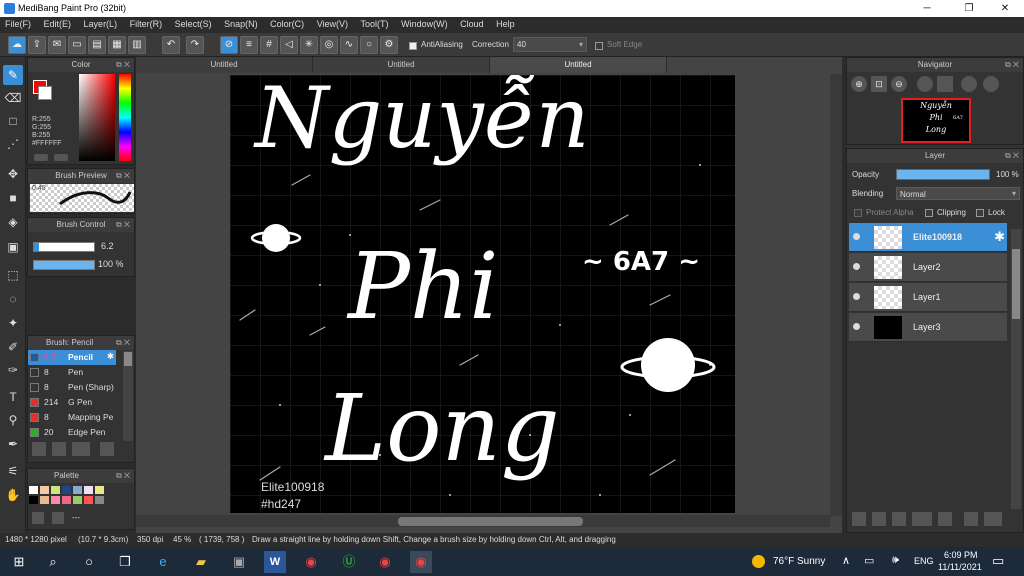  I want to click on color-remove-button, so click(61, 157).